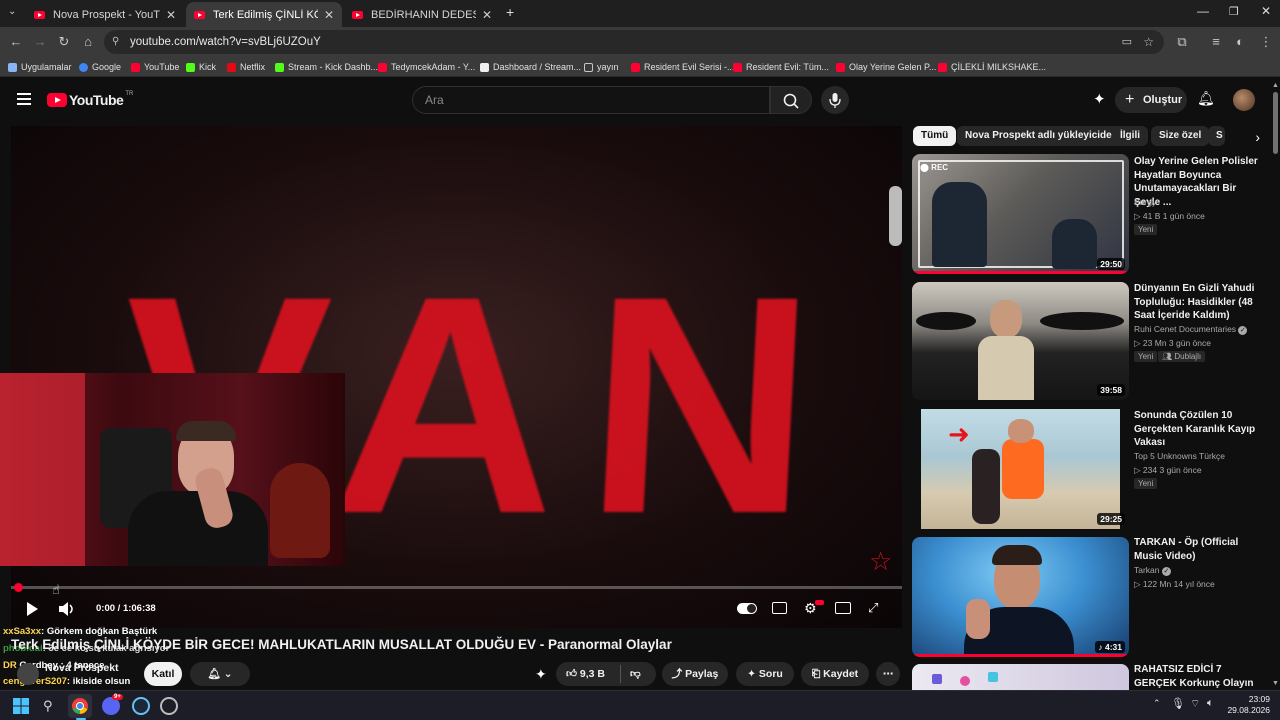 The height and width of the screenshot is (720, 1280). I want to click on chips-next-arrow-icon: ›, so click(1245, 137).